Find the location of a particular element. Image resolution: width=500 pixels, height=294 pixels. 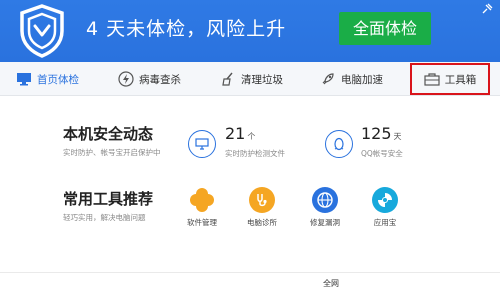

tool-label: 修复漏洞 is located at coordinates (325, 222).